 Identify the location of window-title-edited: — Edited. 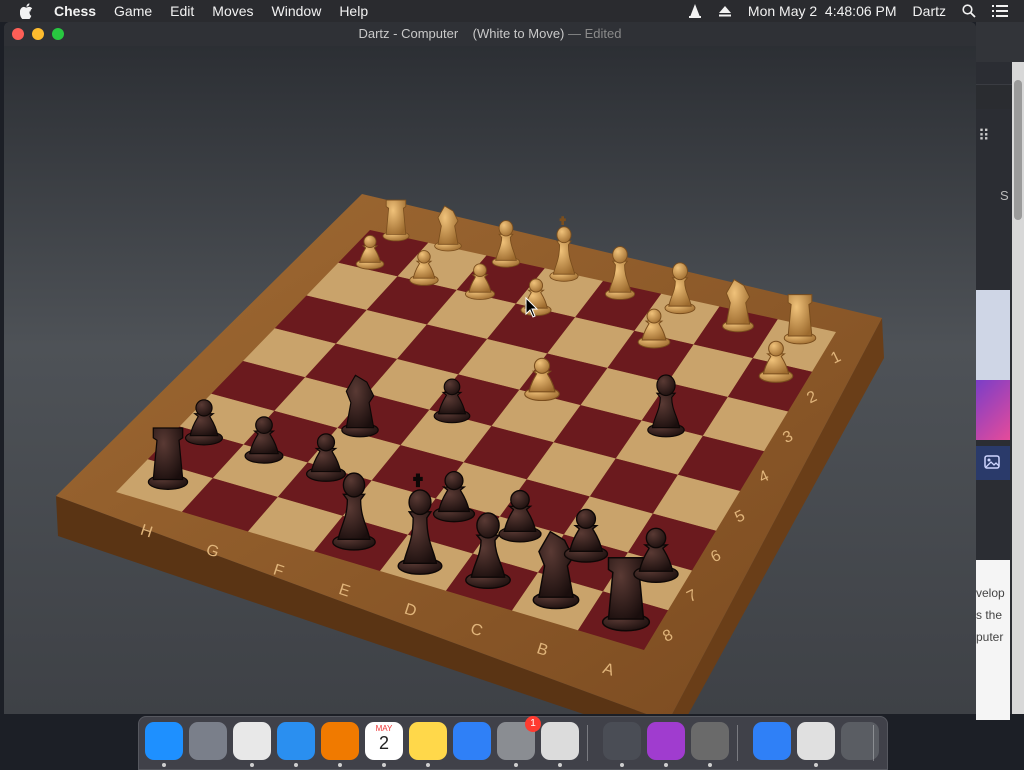
(595, 33).